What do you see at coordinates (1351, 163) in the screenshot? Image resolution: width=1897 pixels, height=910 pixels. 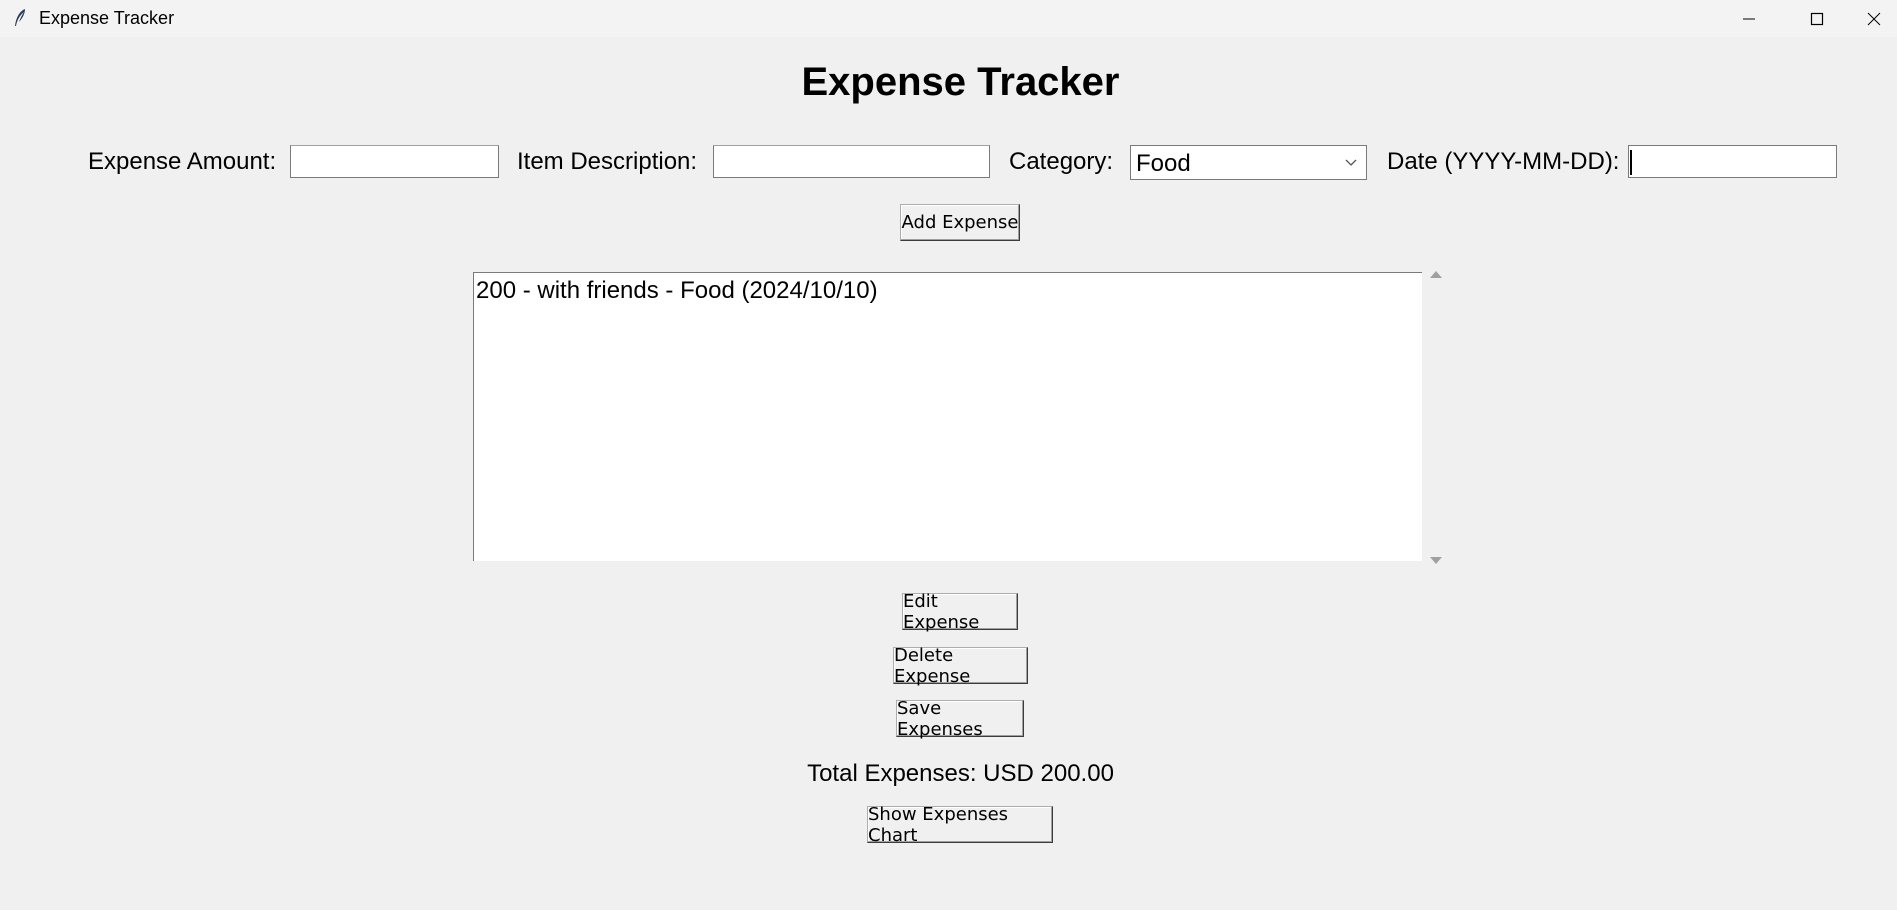 I see `chevron-down-icon` at bounding box center [1351, 163].